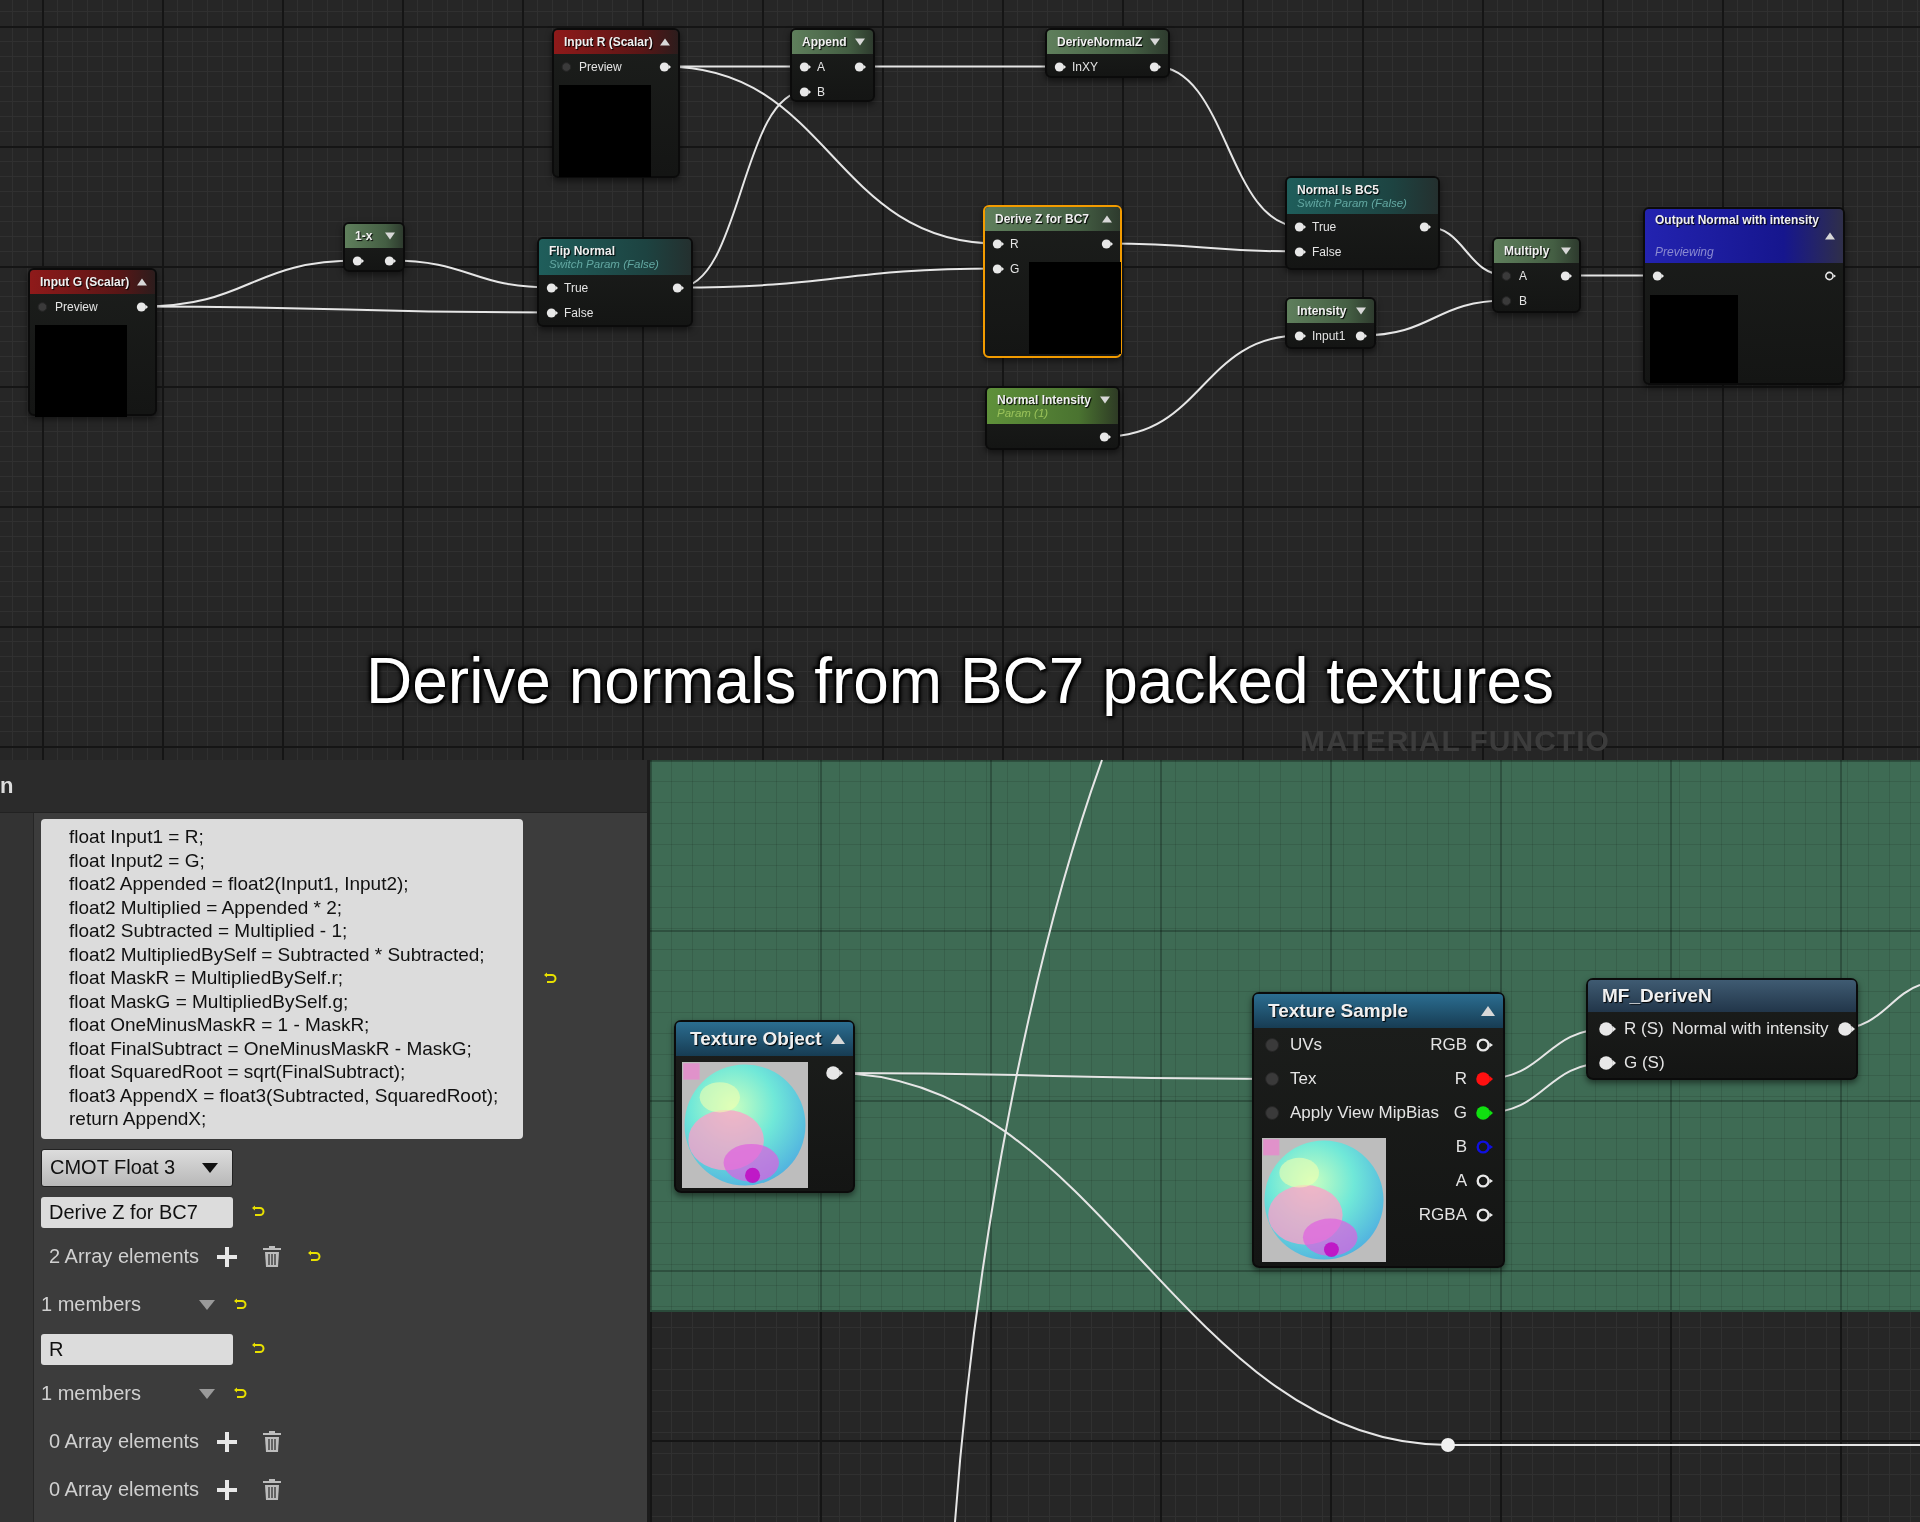 The height and width of the screenshot is (1522, 1920). Describe the element at coordinates (1052, 418) in the screenshot. I see `graph-node: Normal Intensity Param (1)` at that location.